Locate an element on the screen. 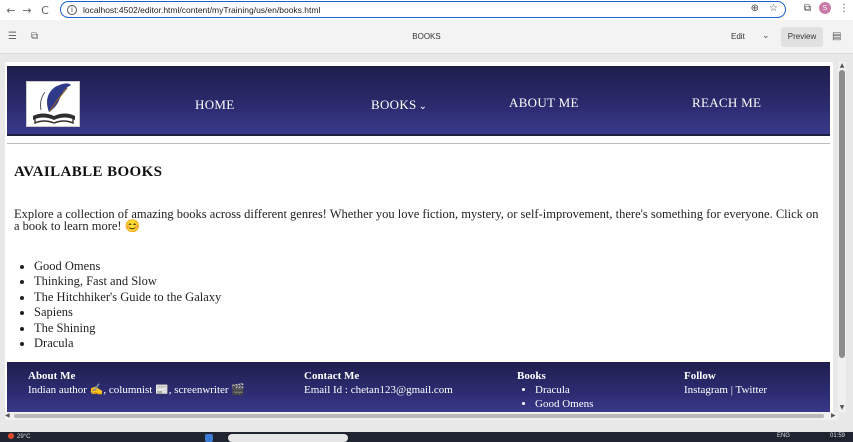 This screenshot has height=442, width=853. scroll-down-icon: ▼ is located at coordinates (842, 407).